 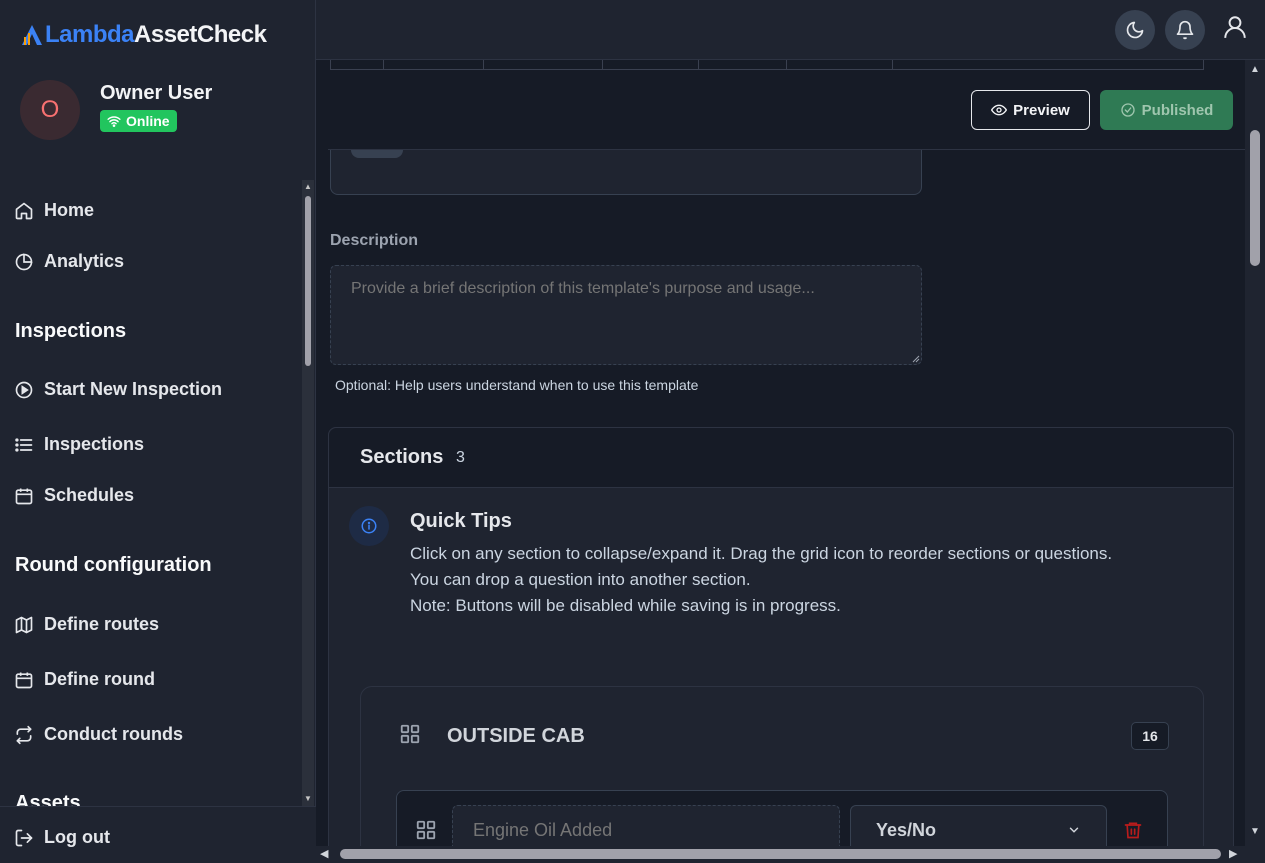 I want to click on pie-chart-icon, so click(x=24, y=261).